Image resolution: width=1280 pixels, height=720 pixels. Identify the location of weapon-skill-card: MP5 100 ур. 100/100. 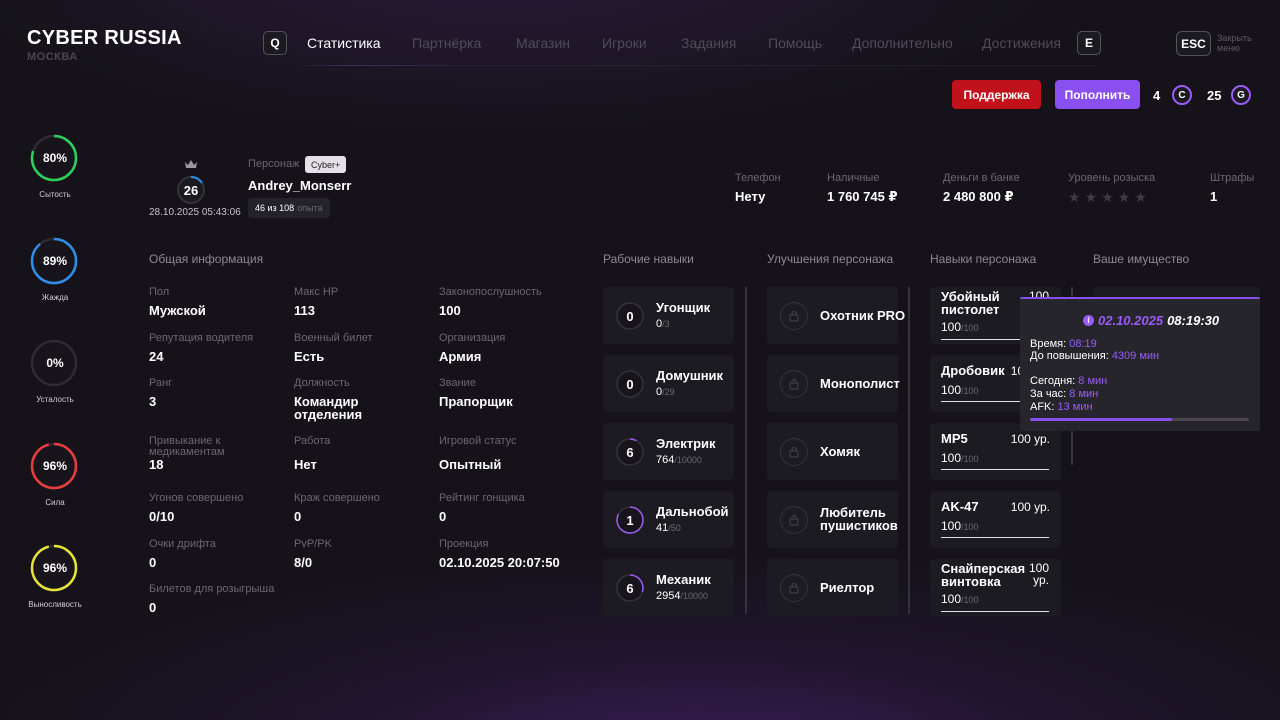
(995, 451).